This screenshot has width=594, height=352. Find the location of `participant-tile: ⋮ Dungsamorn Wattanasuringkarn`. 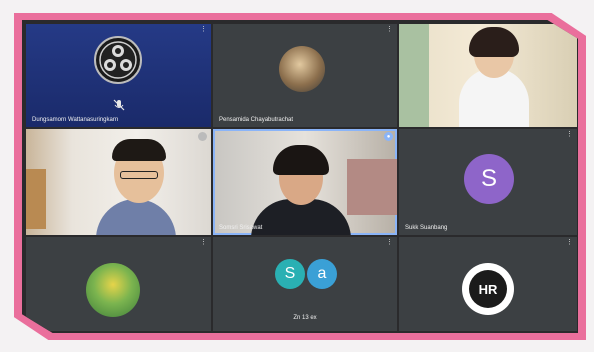

participant-tile: ⋮ Dungsamorn Wattanasuringkarn is located at coordinates (118, 75).